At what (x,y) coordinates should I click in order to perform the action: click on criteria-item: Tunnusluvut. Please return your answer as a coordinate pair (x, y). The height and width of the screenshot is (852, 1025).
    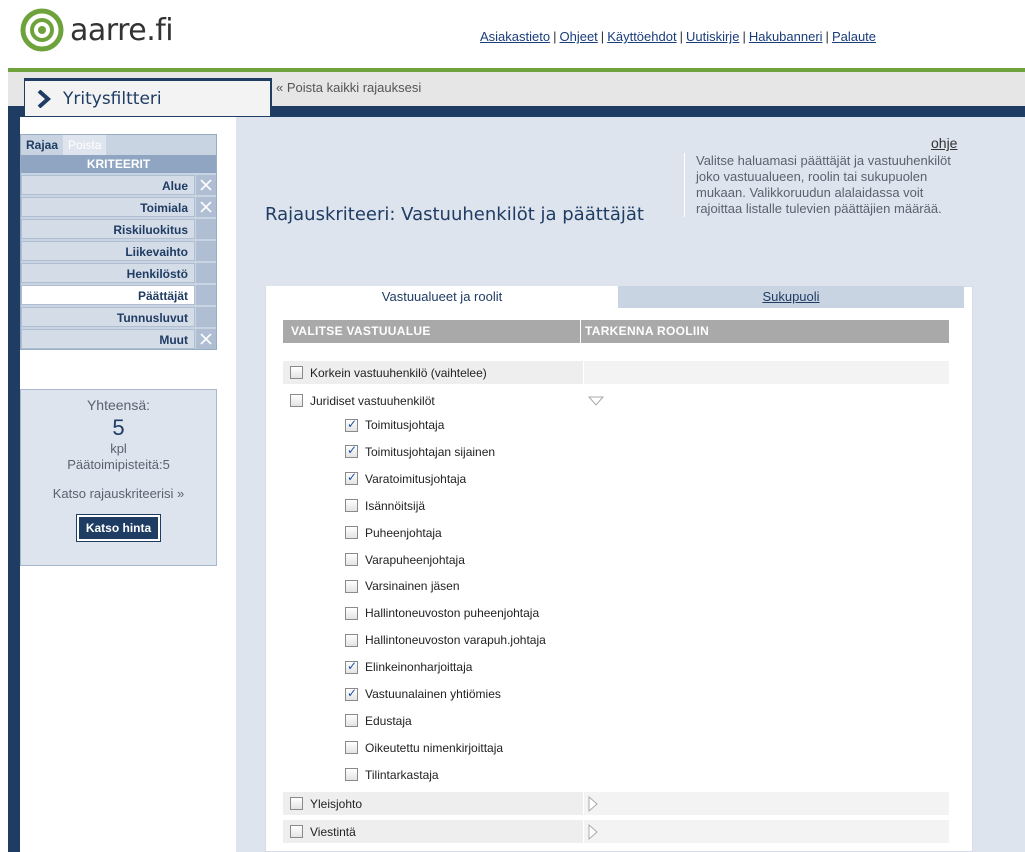
    Looking at the image, I should click on (118, 316).